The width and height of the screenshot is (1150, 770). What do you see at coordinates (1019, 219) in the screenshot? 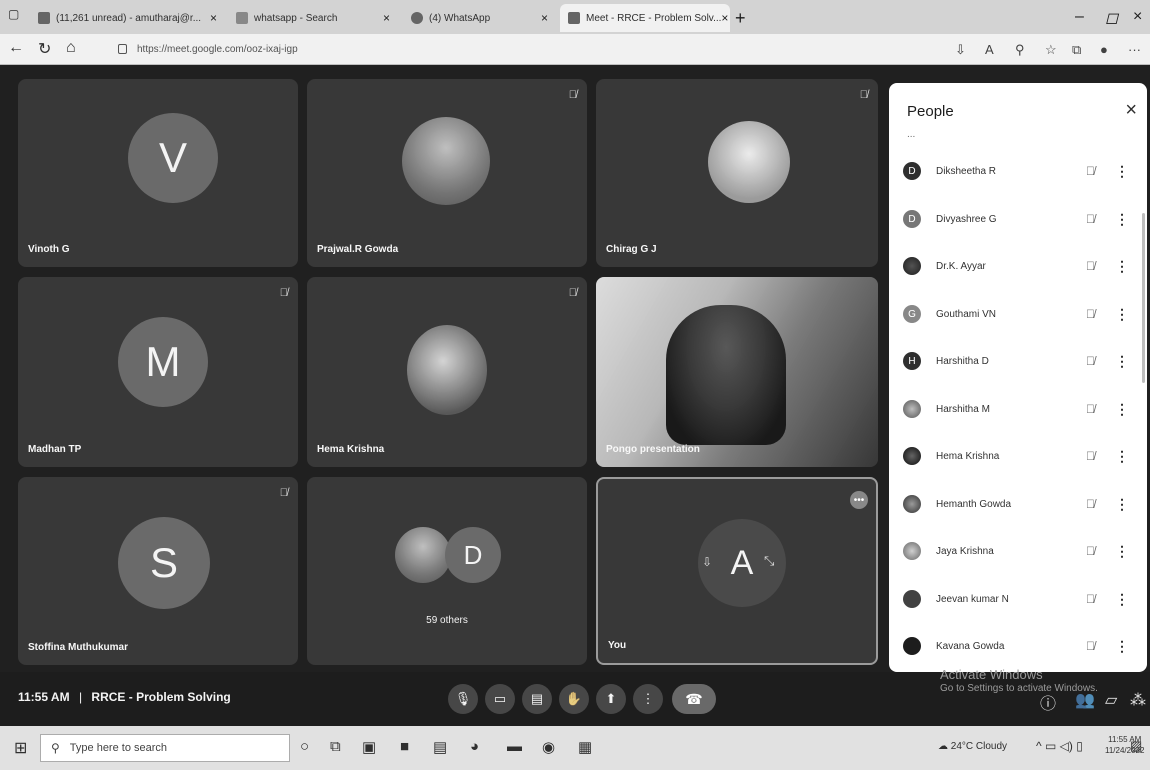
I see `participant-row: D Divyashree G 🎙̸ ⋮` at bounding box center [1019, 219].